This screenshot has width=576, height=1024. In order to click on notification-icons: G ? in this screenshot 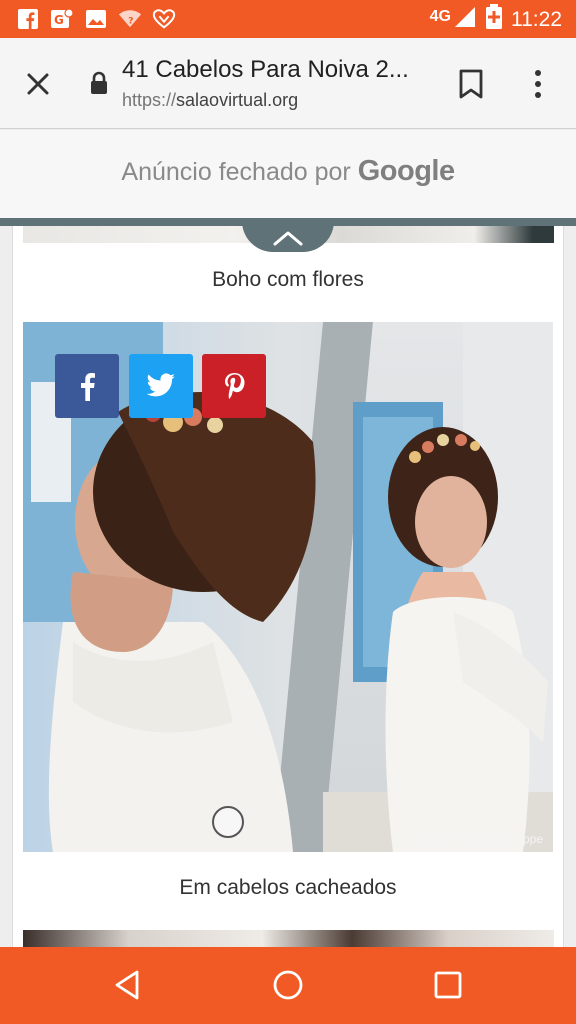, I will do `click(96, 19)`.